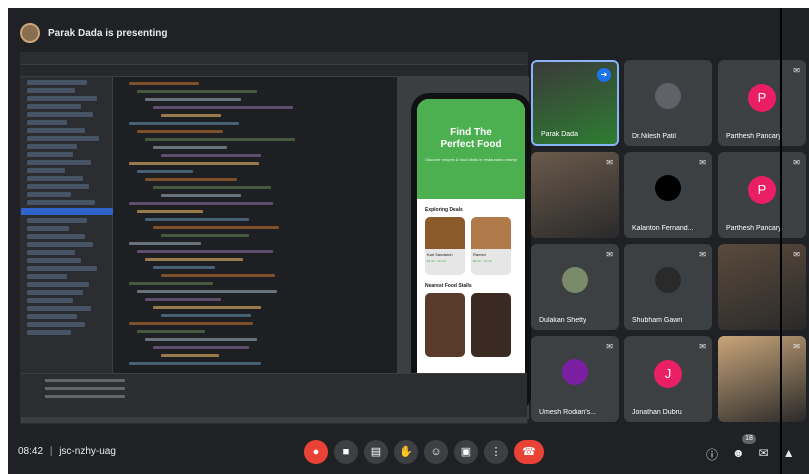 The height and width of the screenshot is (474, 809). What do you see at coordinates (668, 287) in the screenshot?
I see `participant-tile: ✉ Shubham Gawri` at bounding box center [668, 287].